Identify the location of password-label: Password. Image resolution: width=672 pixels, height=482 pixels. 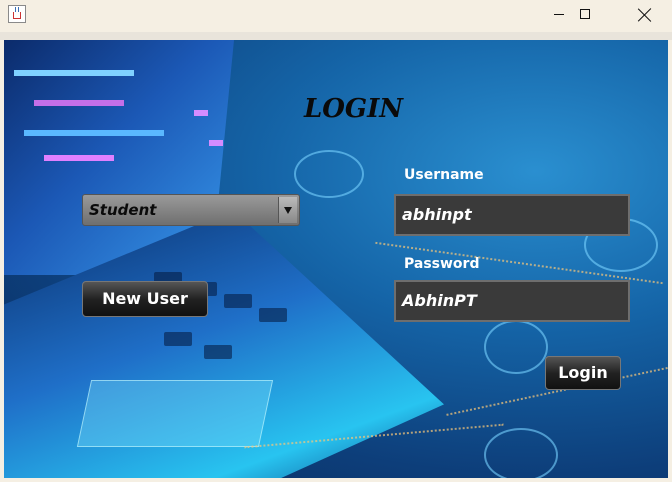
(442, 264).